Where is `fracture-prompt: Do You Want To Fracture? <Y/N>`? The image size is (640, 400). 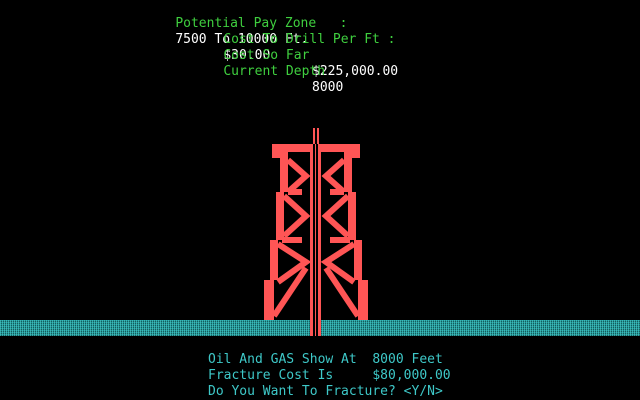 fracture-prompt: Do You Want To Fracture? <Y/N> is located at coordinates (325, 392).